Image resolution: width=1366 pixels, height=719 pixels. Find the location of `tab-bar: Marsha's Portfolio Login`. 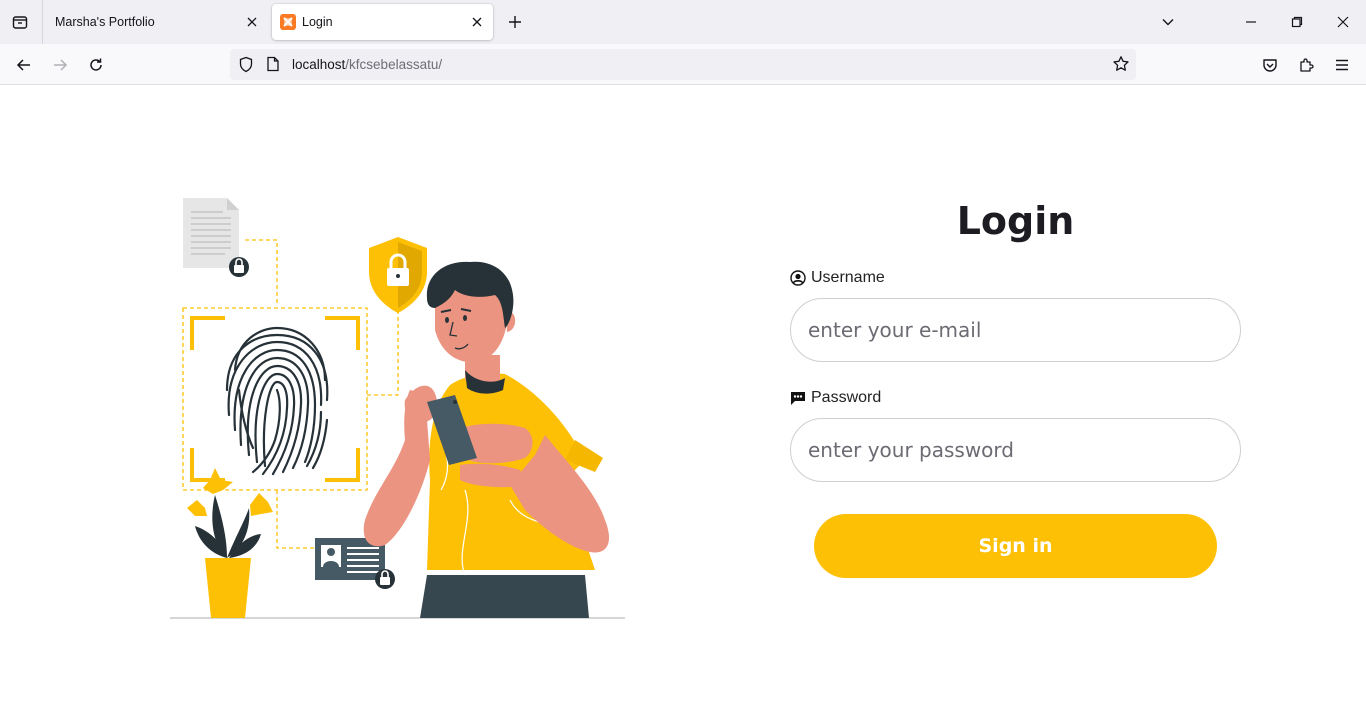

tab-bar: Marsha's Portfolio Login is located at coordinates (683, 22).